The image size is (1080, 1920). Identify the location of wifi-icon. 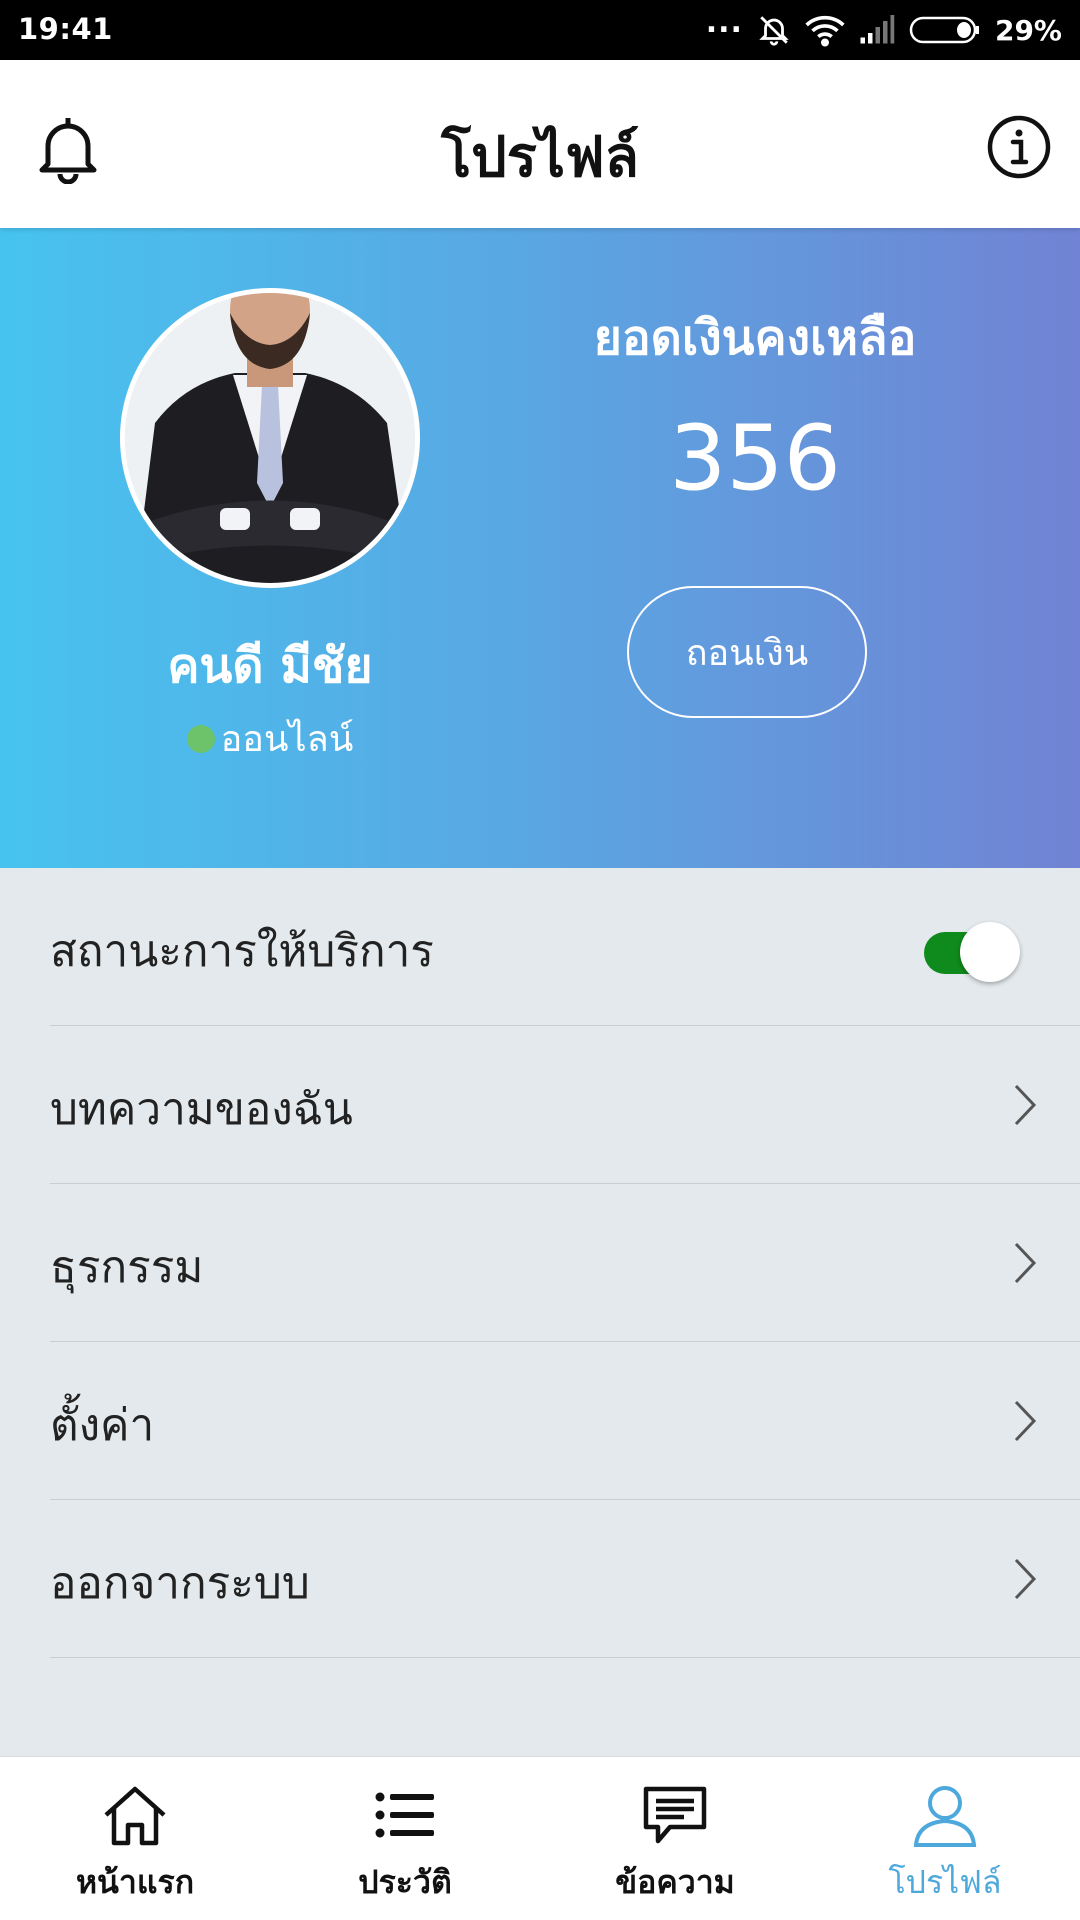
(825, 31).